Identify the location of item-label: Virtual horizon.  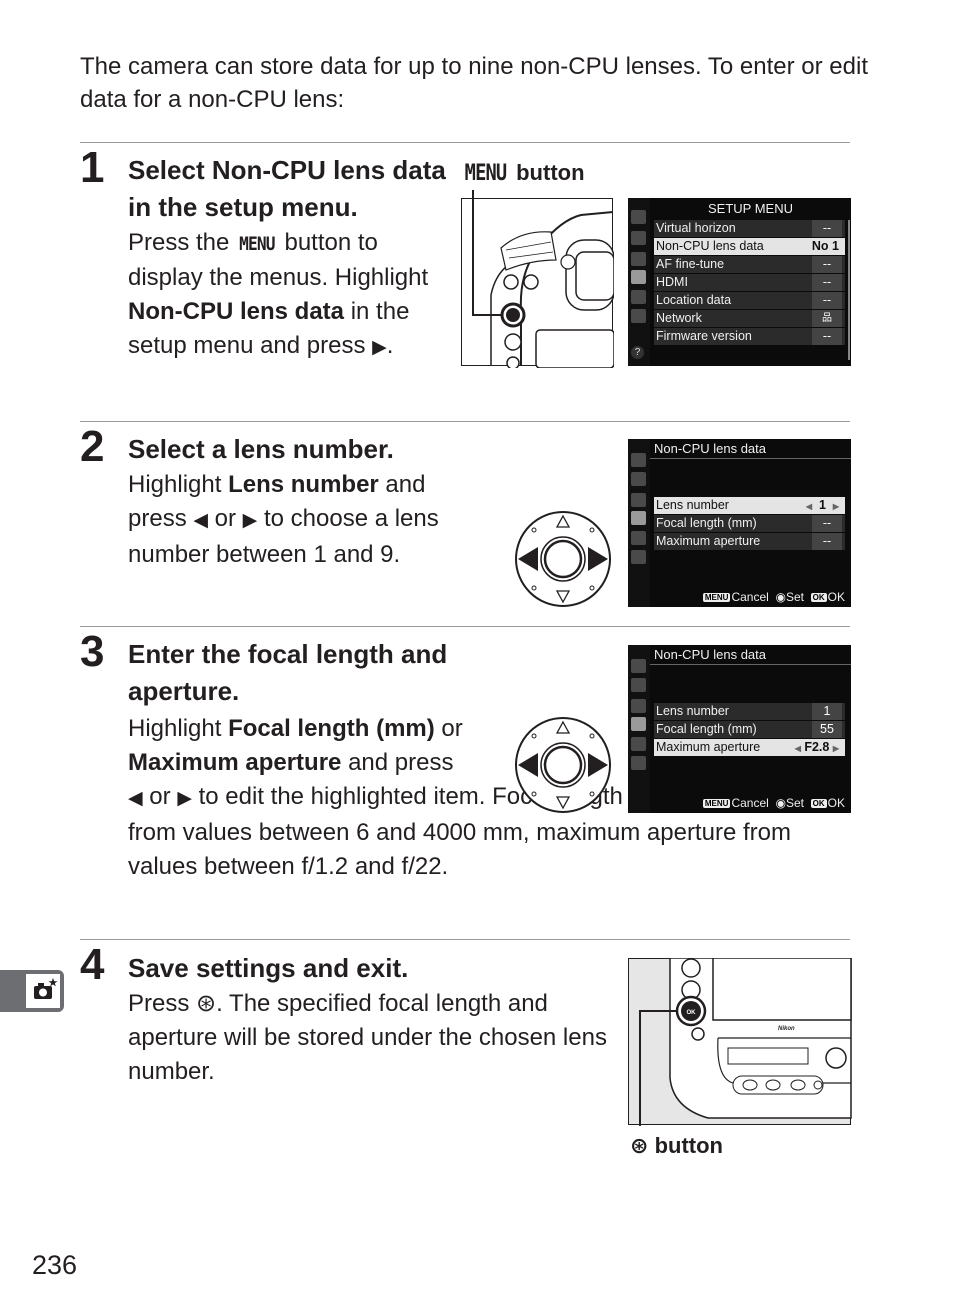
(696, 228).